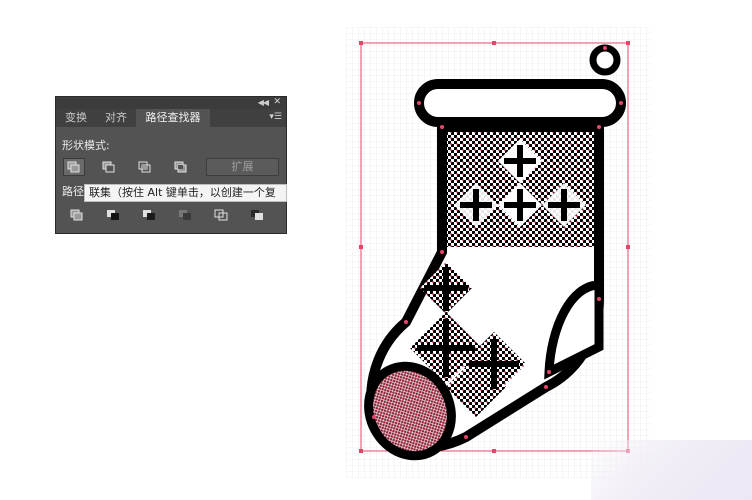  I want to click on exclude-button, so click(181, 167).